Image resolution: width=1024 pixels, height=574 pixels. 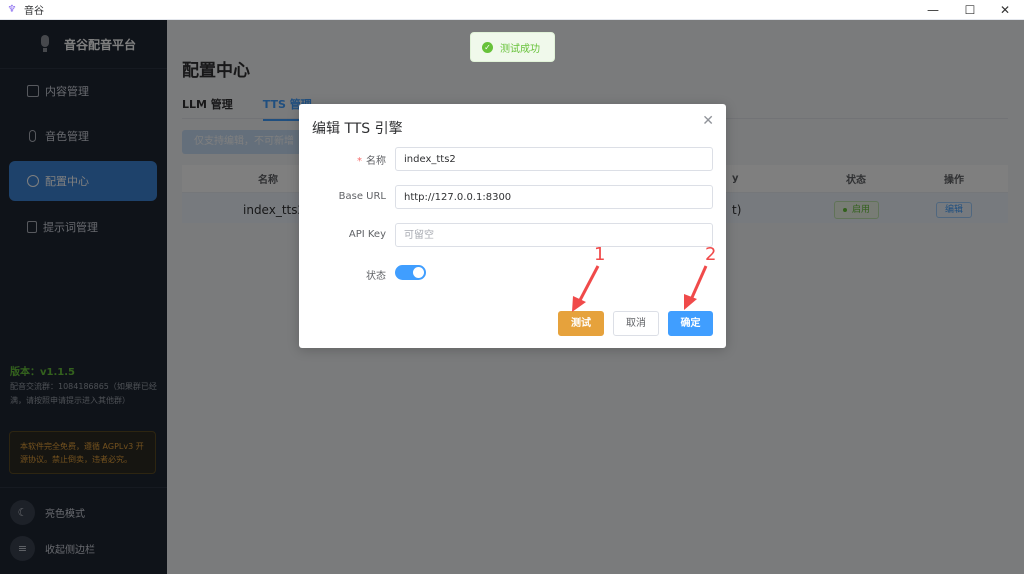 I want to click on api-key-label: API Key, so click(x=367, y=234).